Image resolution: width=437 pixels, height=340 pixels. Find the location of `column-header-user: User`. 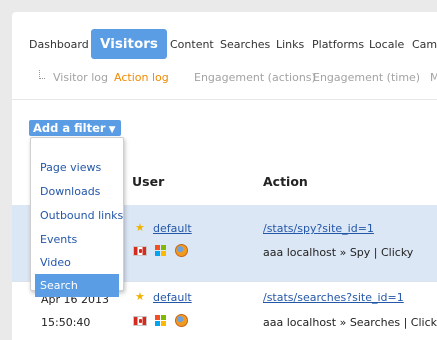

column-header-user: User is located at coordinates (148, 181).